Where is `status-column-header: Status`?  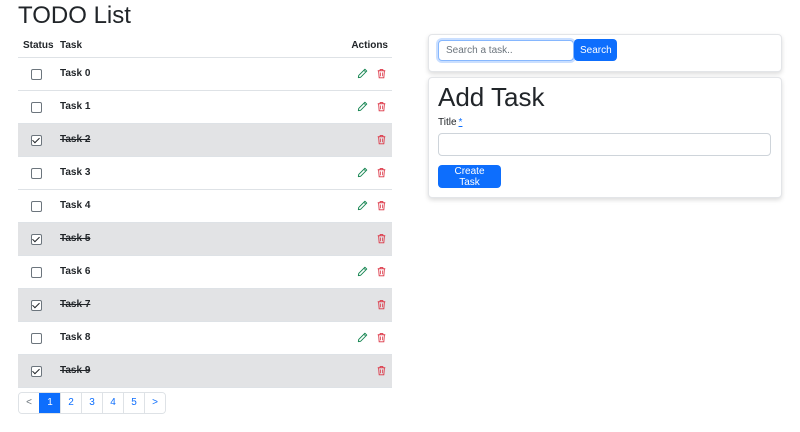
status-column-header: Status is located at coordinates (38, 45).